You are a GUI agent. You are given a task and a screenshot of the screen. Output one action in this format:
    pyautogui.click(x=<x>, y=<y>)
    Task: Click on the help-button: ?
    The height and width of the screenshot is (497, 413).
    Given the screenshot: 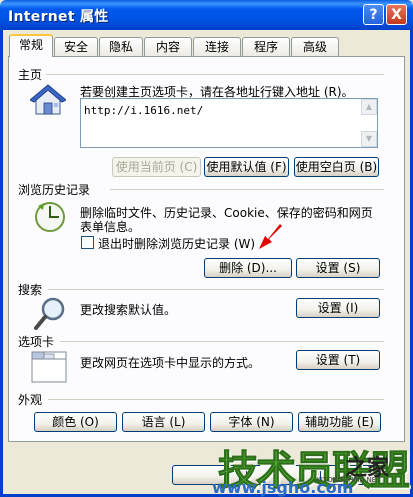 What is the action you would take?
    pyautogui.click(x=373, y=14)
    